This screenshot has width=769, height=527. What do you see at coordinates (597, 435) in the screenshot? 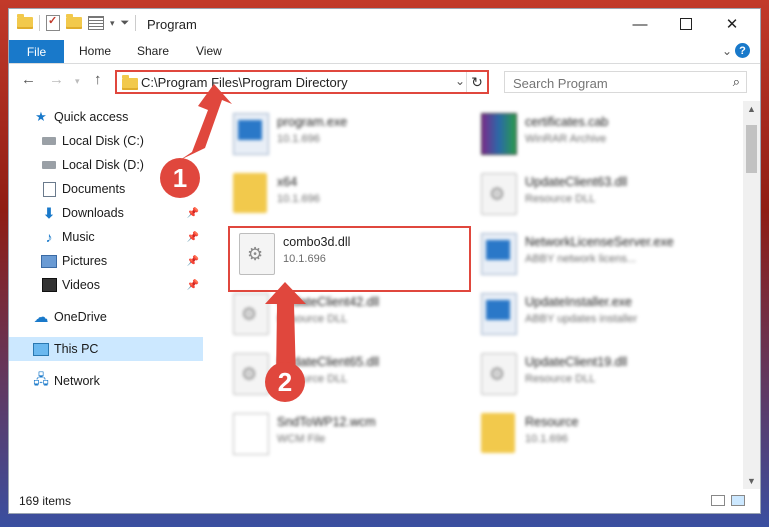
I see `file-item: Resource 10.1.696` at bounding box center [597, 435].